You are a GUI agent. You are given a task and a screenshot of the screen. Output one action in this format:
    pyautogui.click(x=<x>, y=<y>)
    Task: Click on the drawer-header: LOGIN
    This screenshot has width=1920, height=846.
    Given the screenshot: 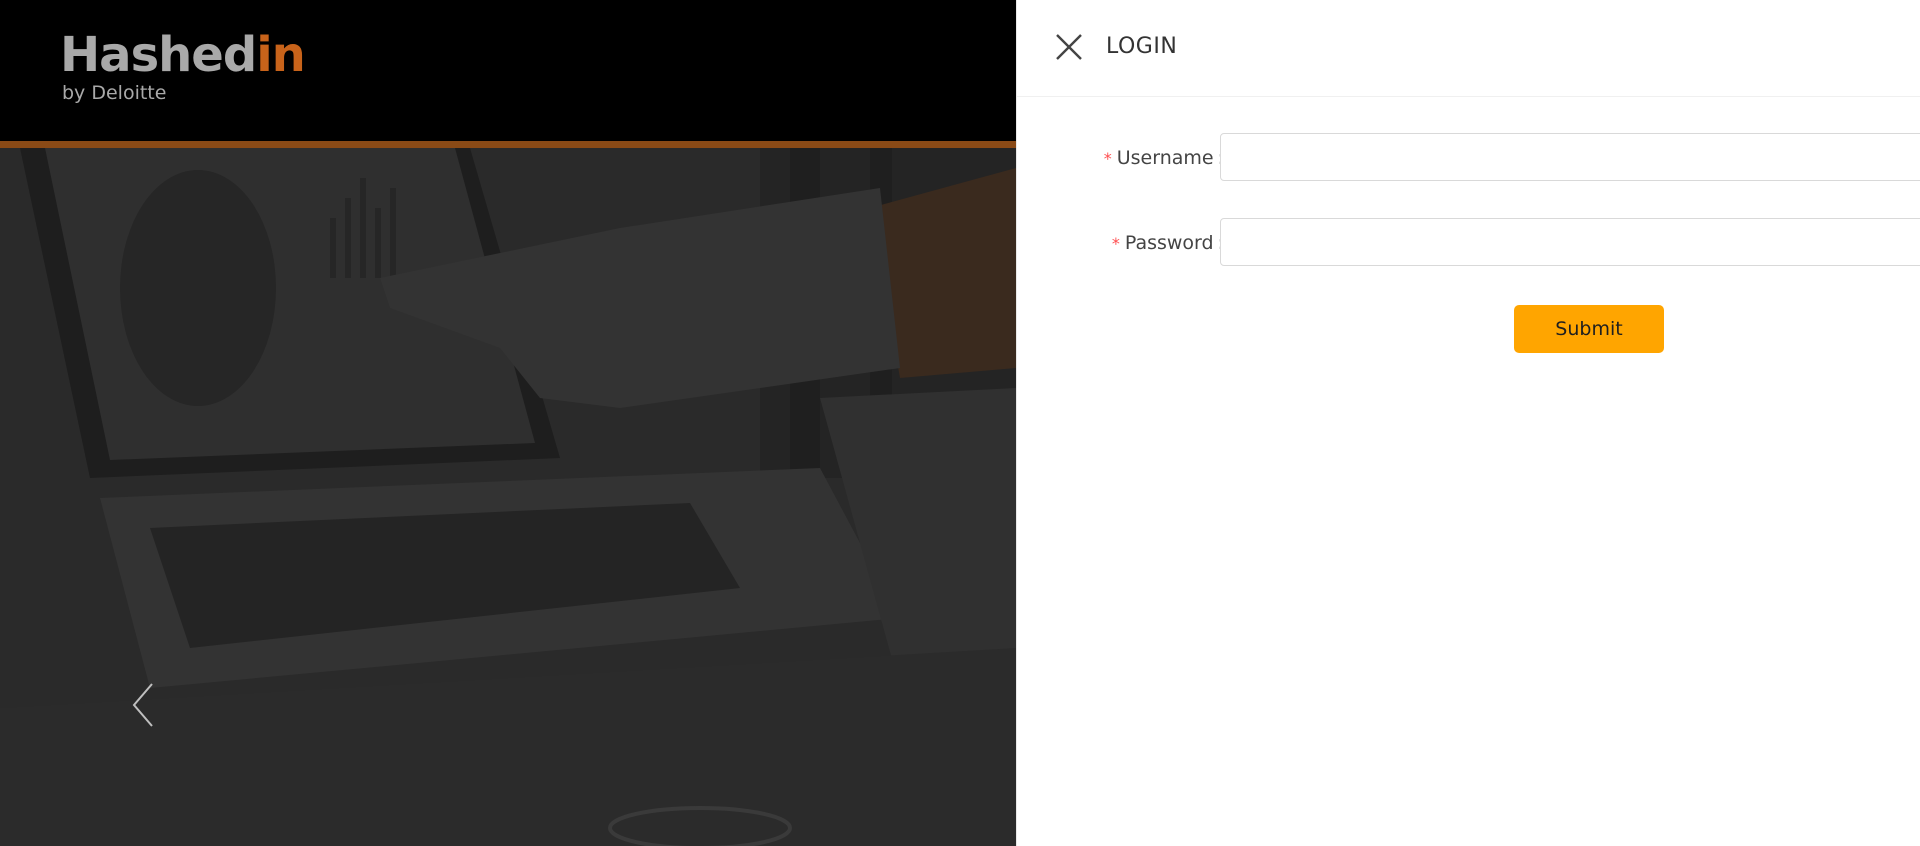 What is the action you would take?
    pyautogui.click(x=1468, y=48)
    